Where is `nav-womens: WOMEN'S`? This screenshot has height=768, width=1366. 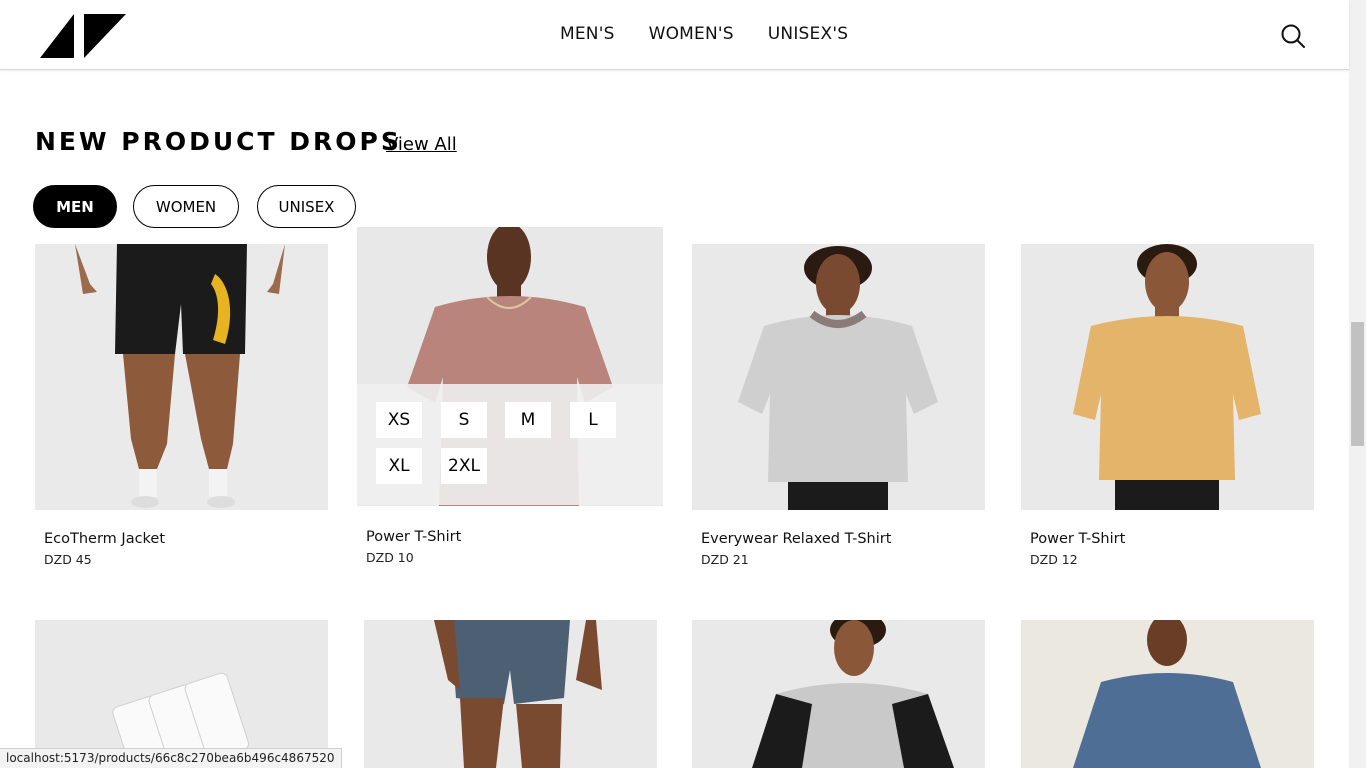 nav-womens: WOMEN'S is located at coordinates (691, 34).